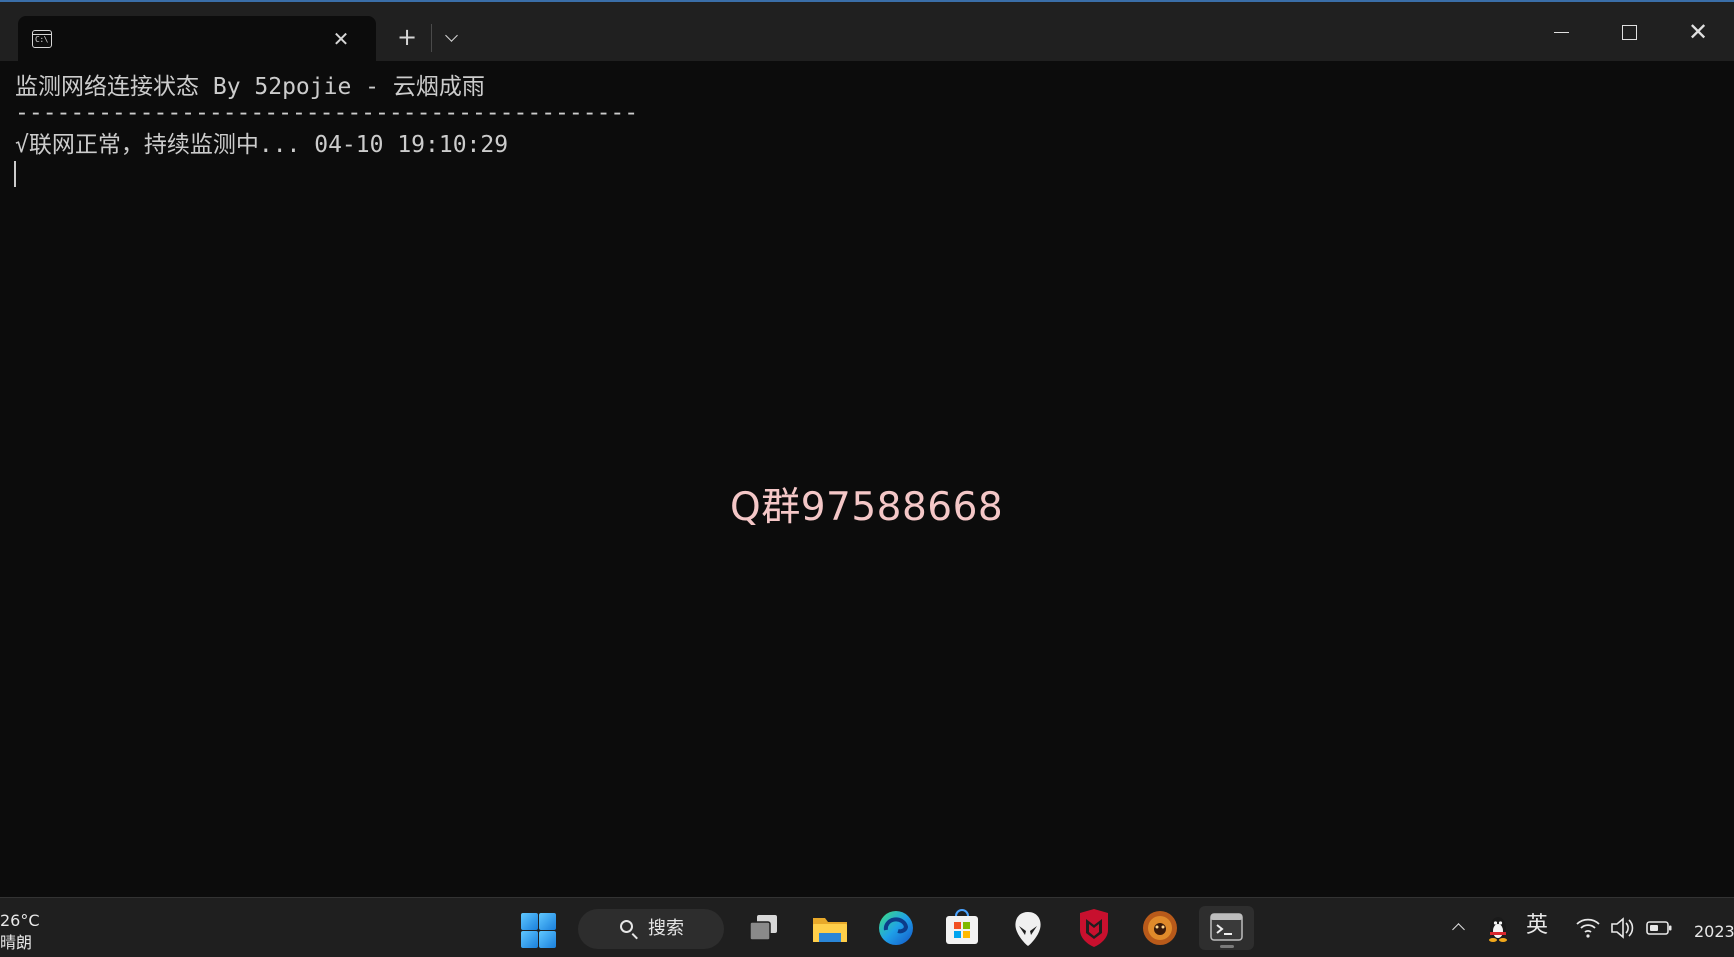 This screenshot has height=957, width=1734. What do you see at coordinates (20, 920) in the screenshot?
I see `weather-temperature: 26°C` at bounding box center [20, 920].